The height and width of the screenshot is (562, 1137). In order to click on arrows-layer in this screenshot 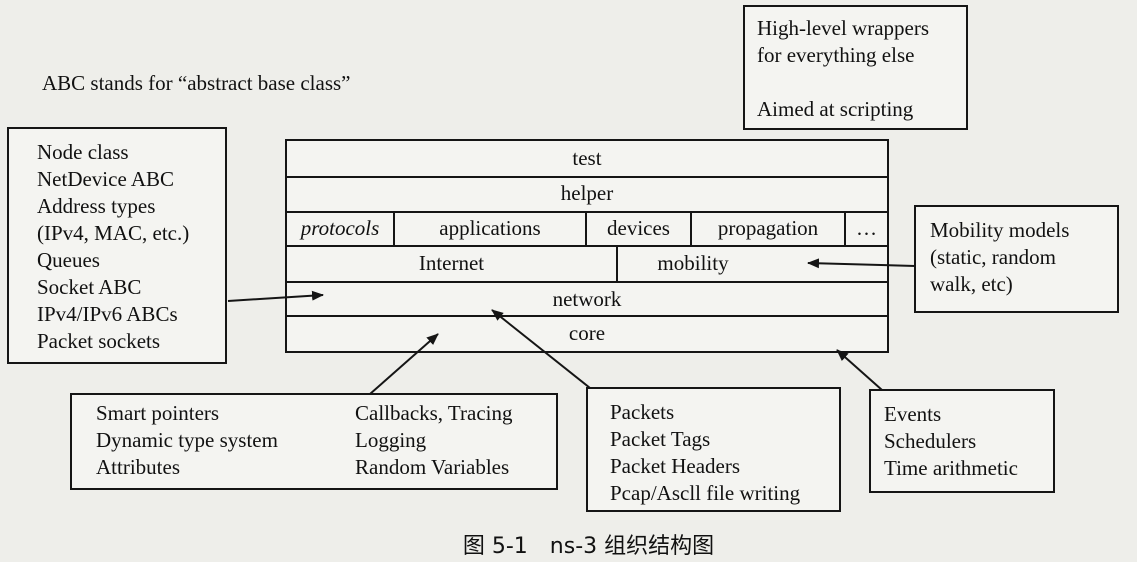, I will do `click(571, 326)`.